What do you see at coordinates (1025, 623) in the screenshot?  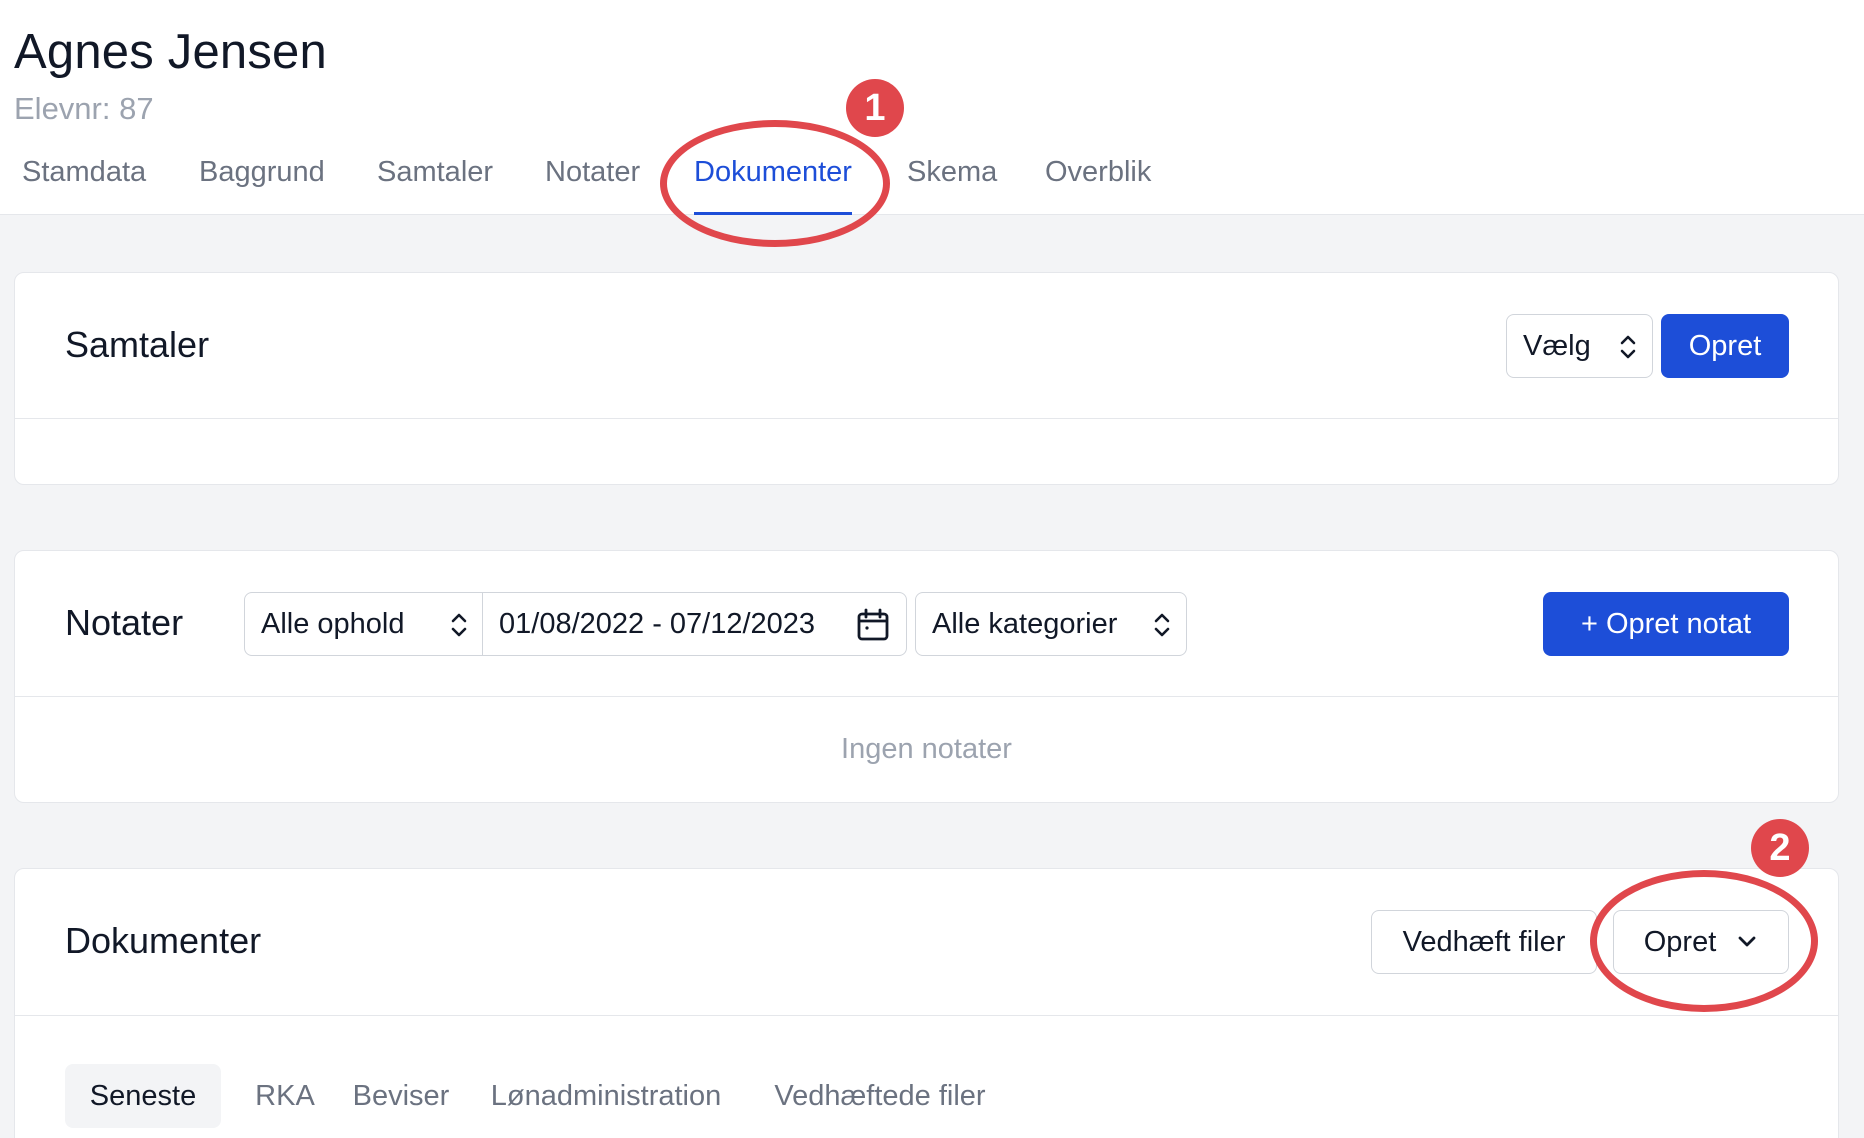 I see `category-filter-value: Alle kategorier` at bounding box center [1025, 623].